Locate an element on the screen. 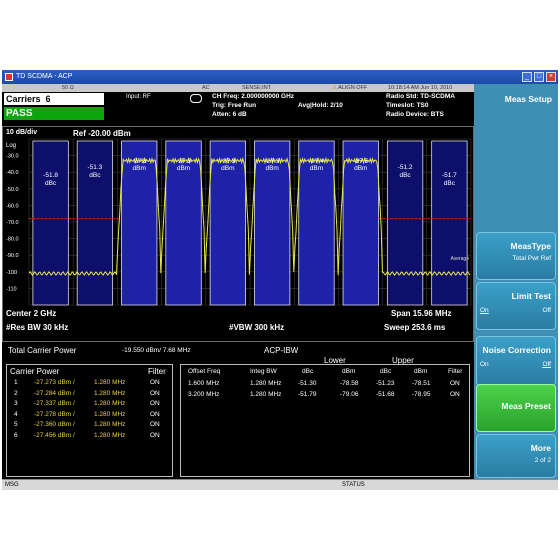  title-bar: TD SCDMA - ACP _ □ × is located at coordinates (280, 77).